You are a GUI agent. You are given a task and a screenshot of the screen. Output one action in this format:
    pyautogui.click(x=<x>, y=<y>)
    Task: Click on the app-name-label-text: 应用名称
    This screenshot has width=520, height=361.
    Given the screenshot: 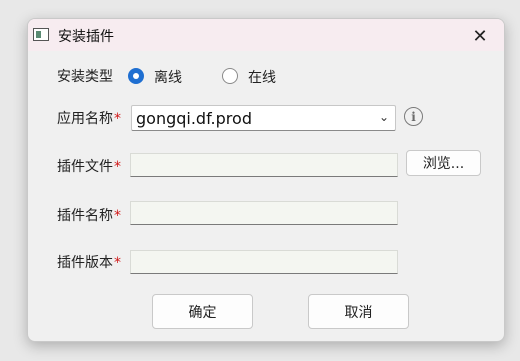 What is the action you would take?
    pyautogui.click(x=85, y=119)
    